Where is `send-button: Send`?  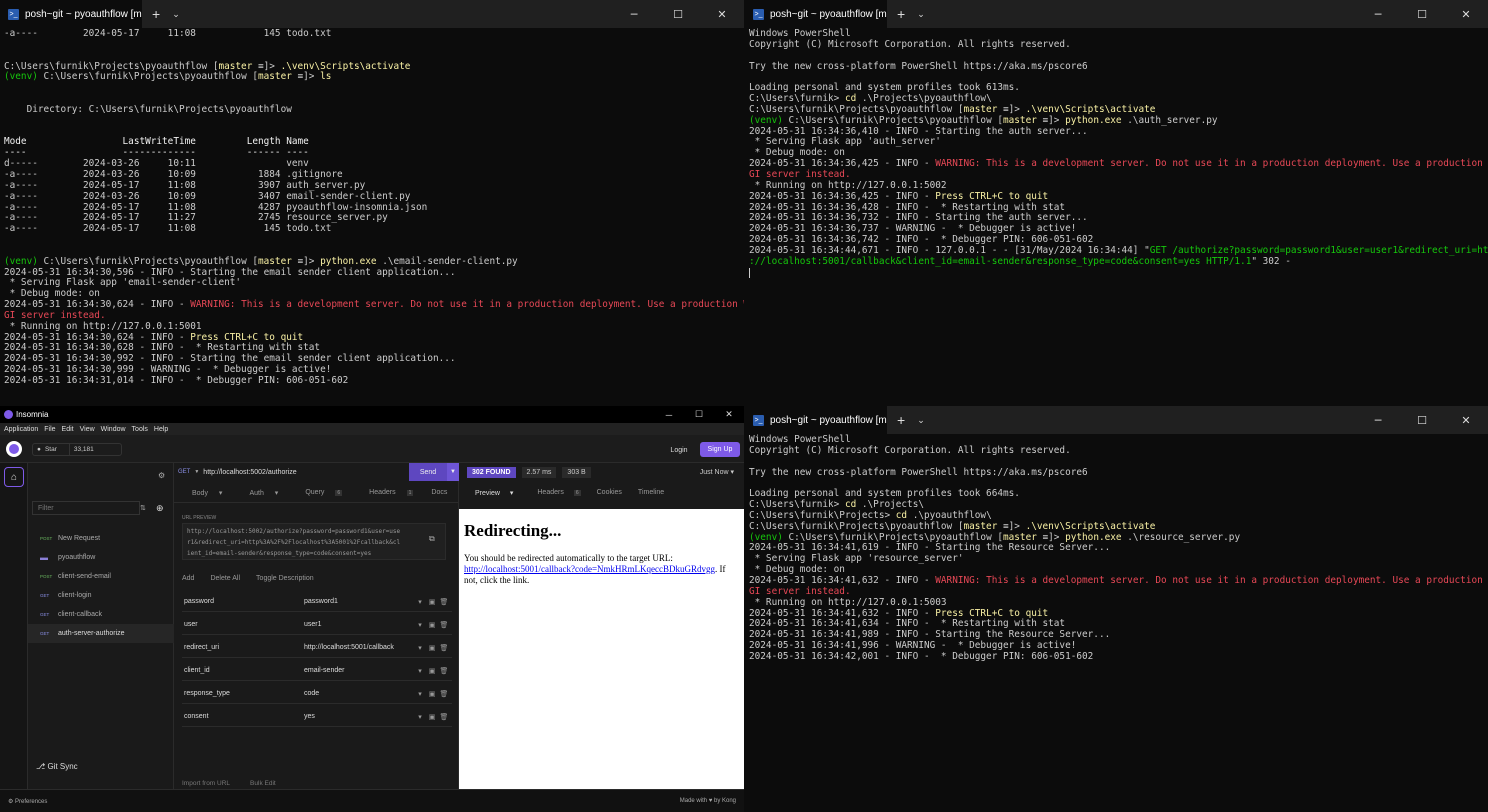 send-button: Send is located at coordinates (428, 472).